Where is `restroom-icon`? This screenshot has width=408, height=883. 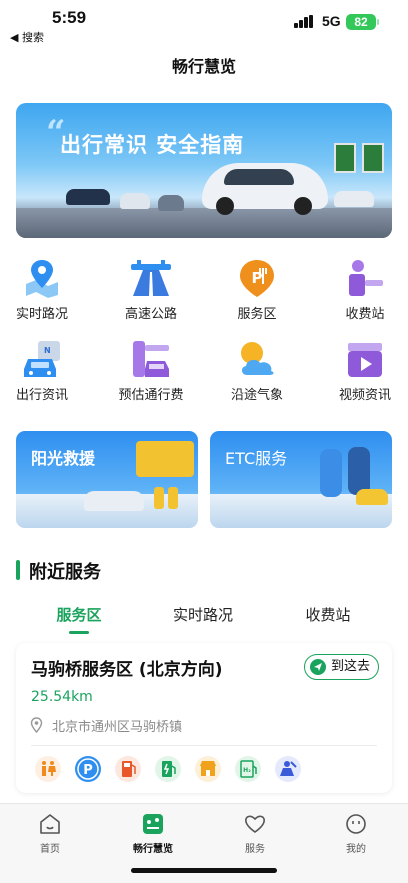 restroom-icon is located at coordinates (48, 769).